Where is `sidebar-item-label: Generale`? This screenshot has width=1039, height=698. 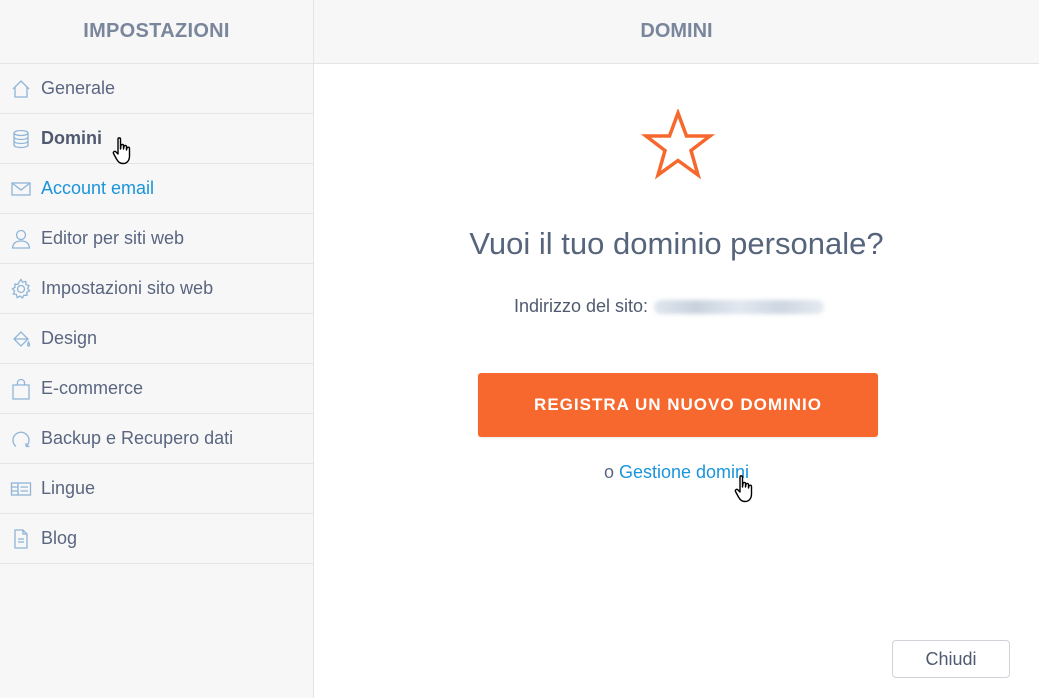
sidebar-item-label: Generale is located at coordinates (78, 88).